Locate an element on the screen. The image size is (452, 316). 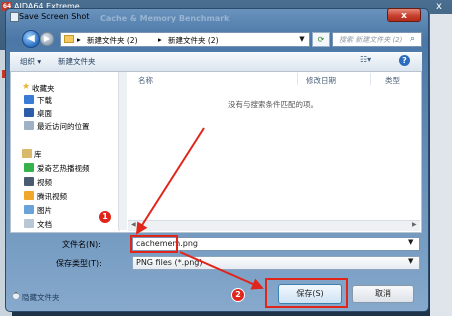
arrow-to-save is located at coordinates (221, 270).